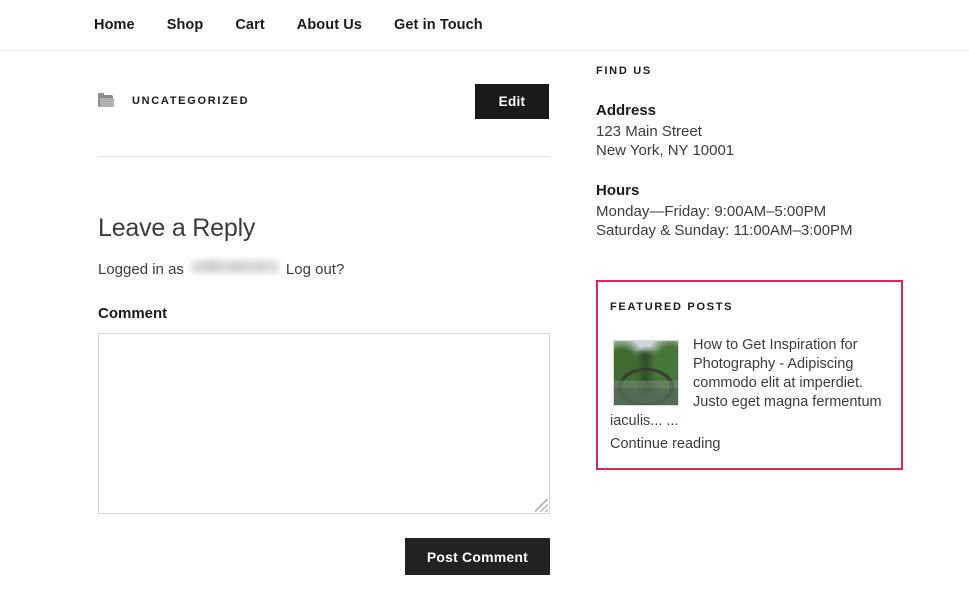 Image resolution: width=969 pixels, height=600 pixels. Describe the element at coordinates (438, 25) in the screenshot. I see `nav-item-get-in-touch: Get in Touch` at that location.